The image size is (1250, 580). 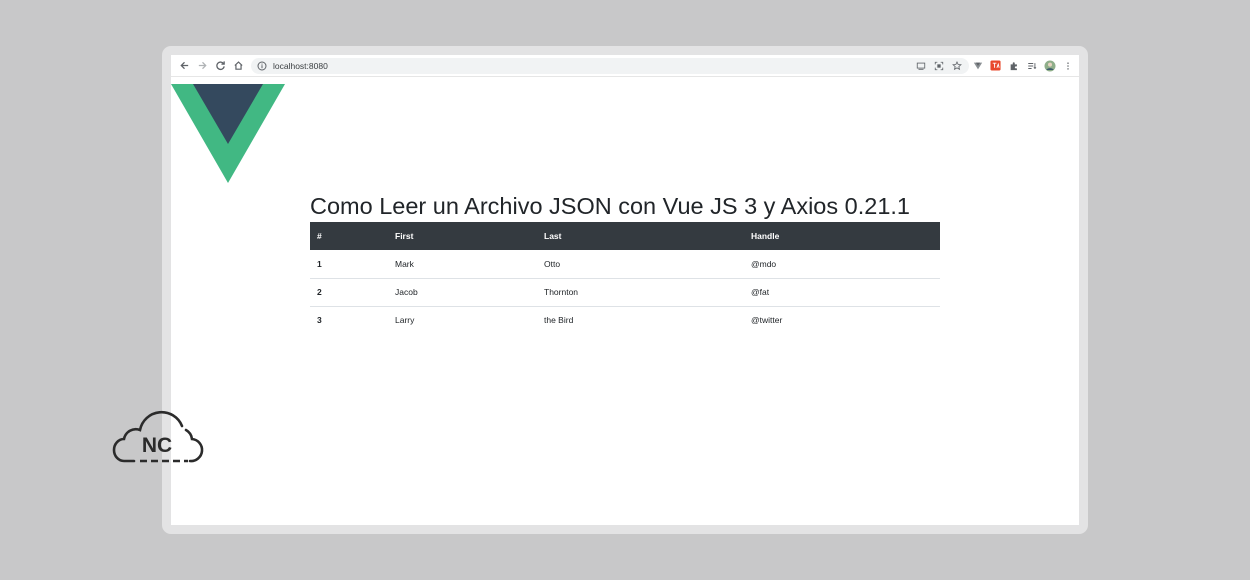 I want to click on table-row: 1 Mark Otto @mdo, so click(x=625, y=264).